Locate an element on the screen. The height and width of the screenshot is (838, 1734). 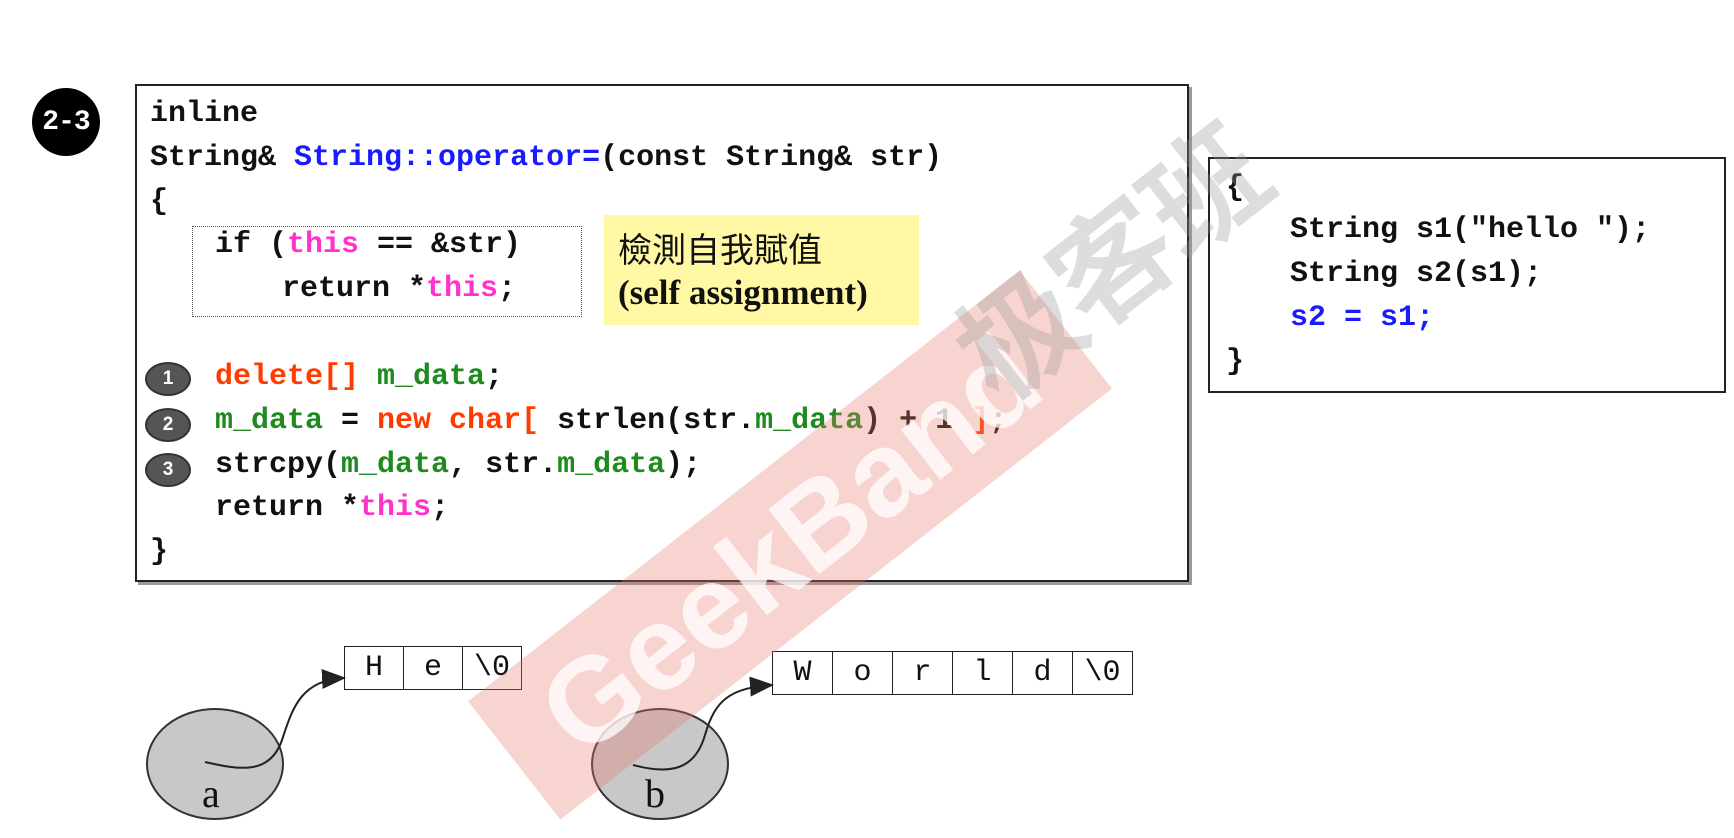
array-cell: d is located at coordinates (1043, 673).